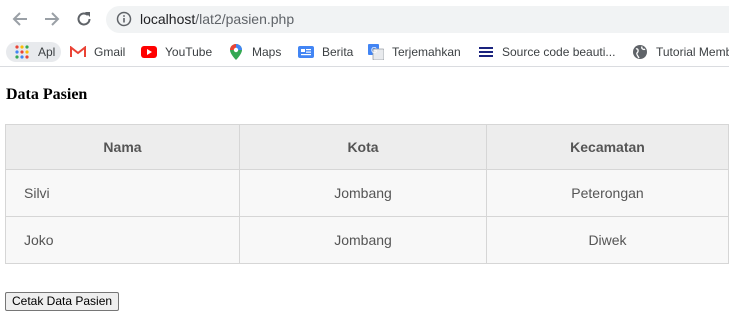 The height and width of the screenshot is (335, 729). Describe the element at coordinates (122, 240) in the screenshot. I see `cell-nama: Joko` at that location.